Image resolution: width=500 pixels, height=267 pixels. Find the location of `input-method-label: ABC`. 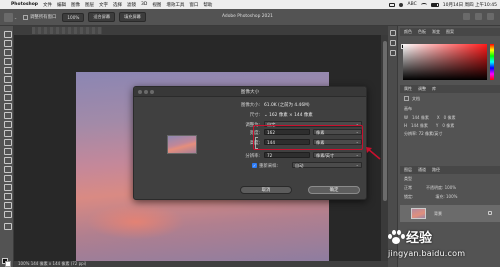

input-method-label: ABC is located at coordinates (411, 4).